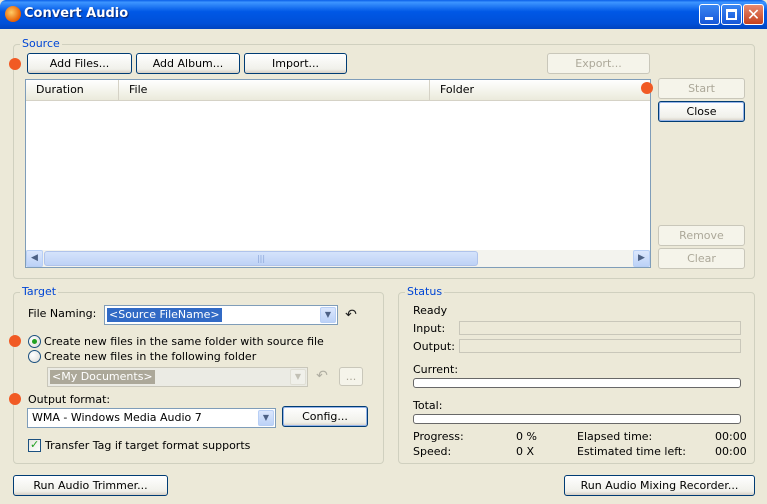 This screenshot has height=504, width=767. I want to click on output-format-combo: WMA - Windows Media Audio 7 ▼, so click(151, 418).